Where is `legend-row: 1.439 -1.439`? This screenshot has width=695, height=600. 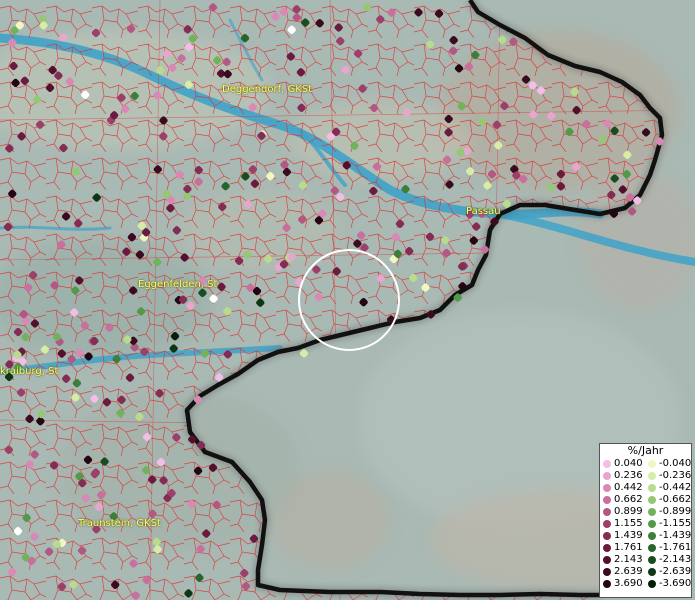 legend-row: 1.439 -1.439 is located at coordinates (645, 536).